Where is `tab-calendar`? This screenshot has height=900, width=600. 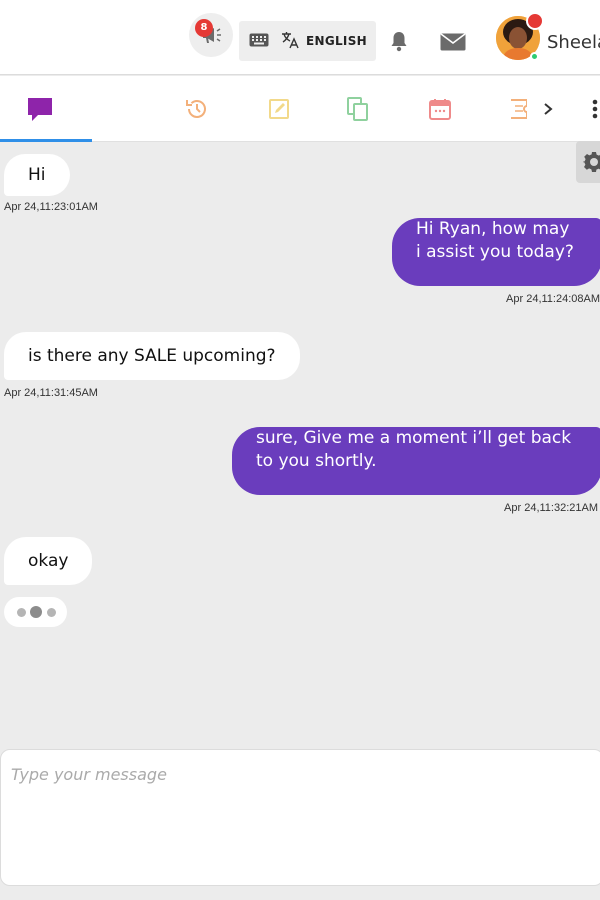 tab-calendar is located at coordinates (440, 109).